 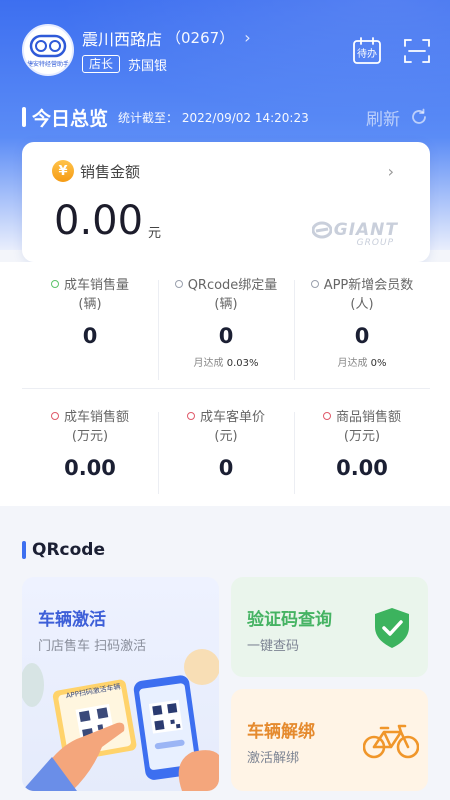 I want to click on brand-sub-text: GROUP, so click(x=375, y=243).